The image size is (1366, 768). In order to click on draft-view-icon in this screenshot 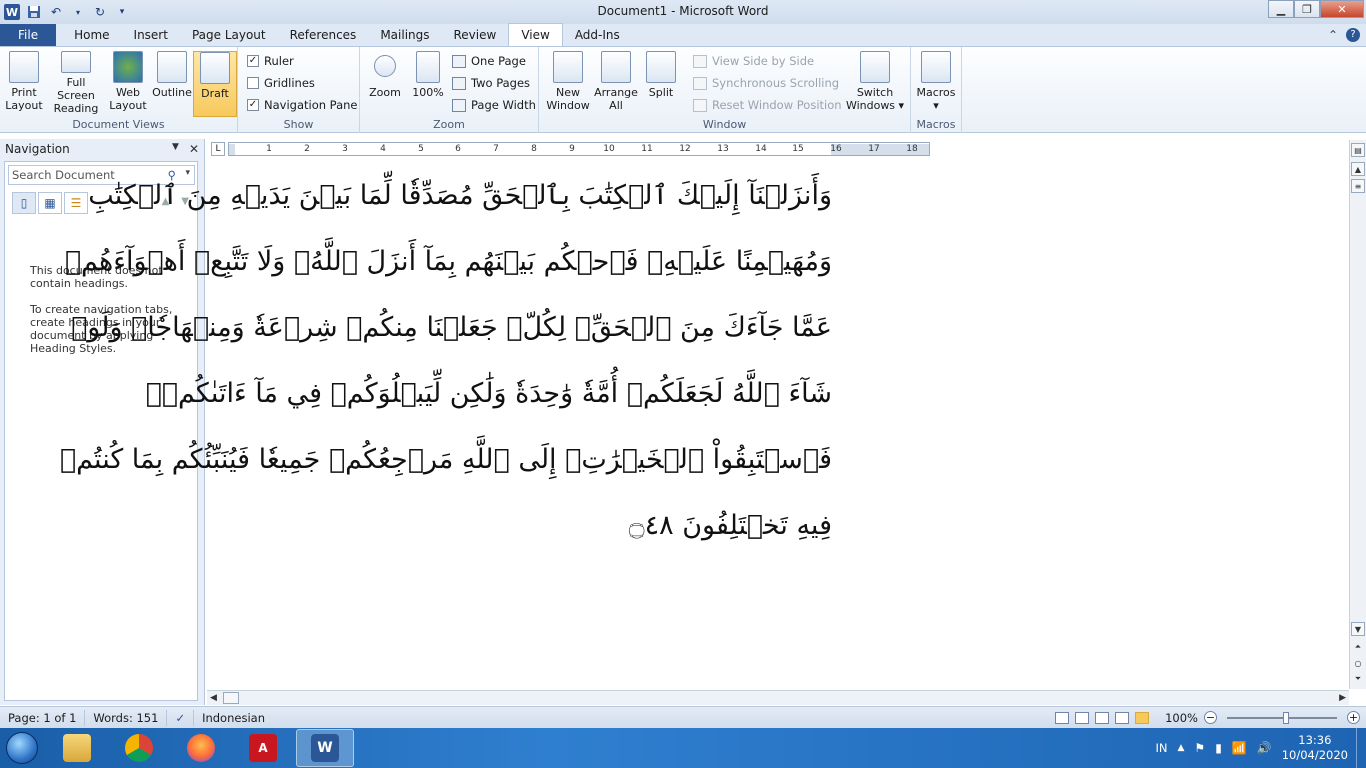, I will do `click(1142, 717)`.